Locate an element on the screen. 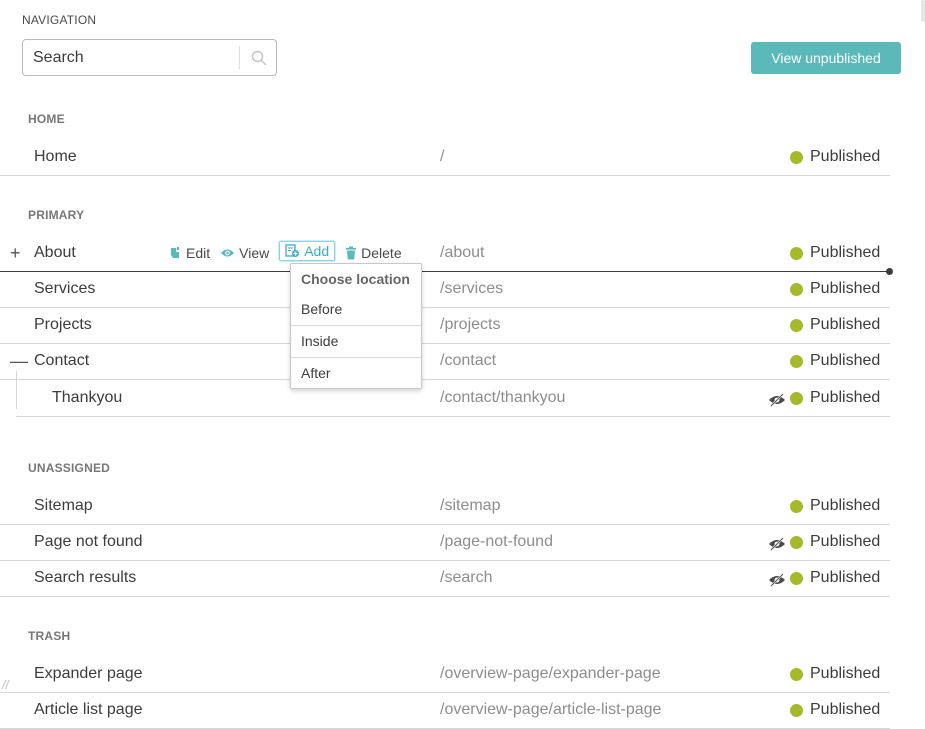 The height and width of the screenshot is (729, 925). row-name: Services is located at coordinates (64, 289).